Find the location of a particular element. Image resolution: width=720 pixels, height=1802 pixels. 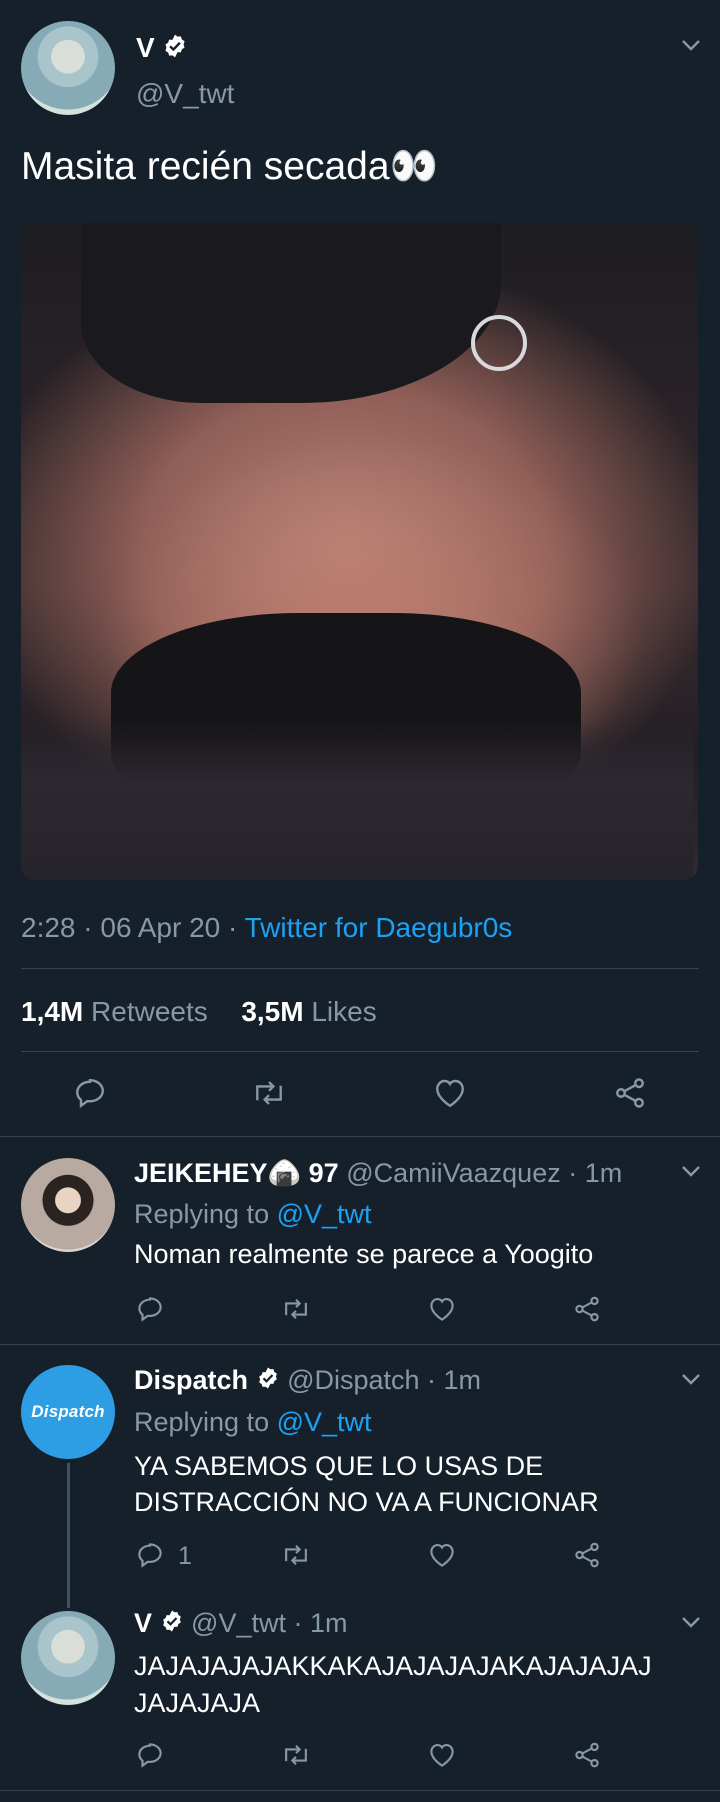

tweet-meta: 2:28 · 06 Apr 20 · Twitter for Daegubr0s is located at coordinates (266, 928).